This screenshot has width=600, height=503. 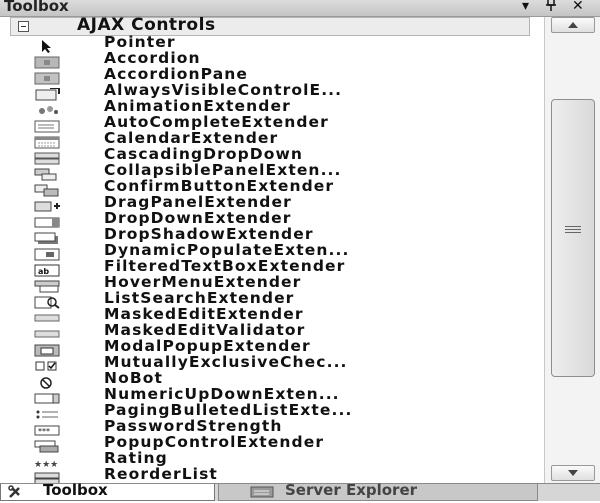 I want to click on dropdown-icon, so click(x=47, y=221).